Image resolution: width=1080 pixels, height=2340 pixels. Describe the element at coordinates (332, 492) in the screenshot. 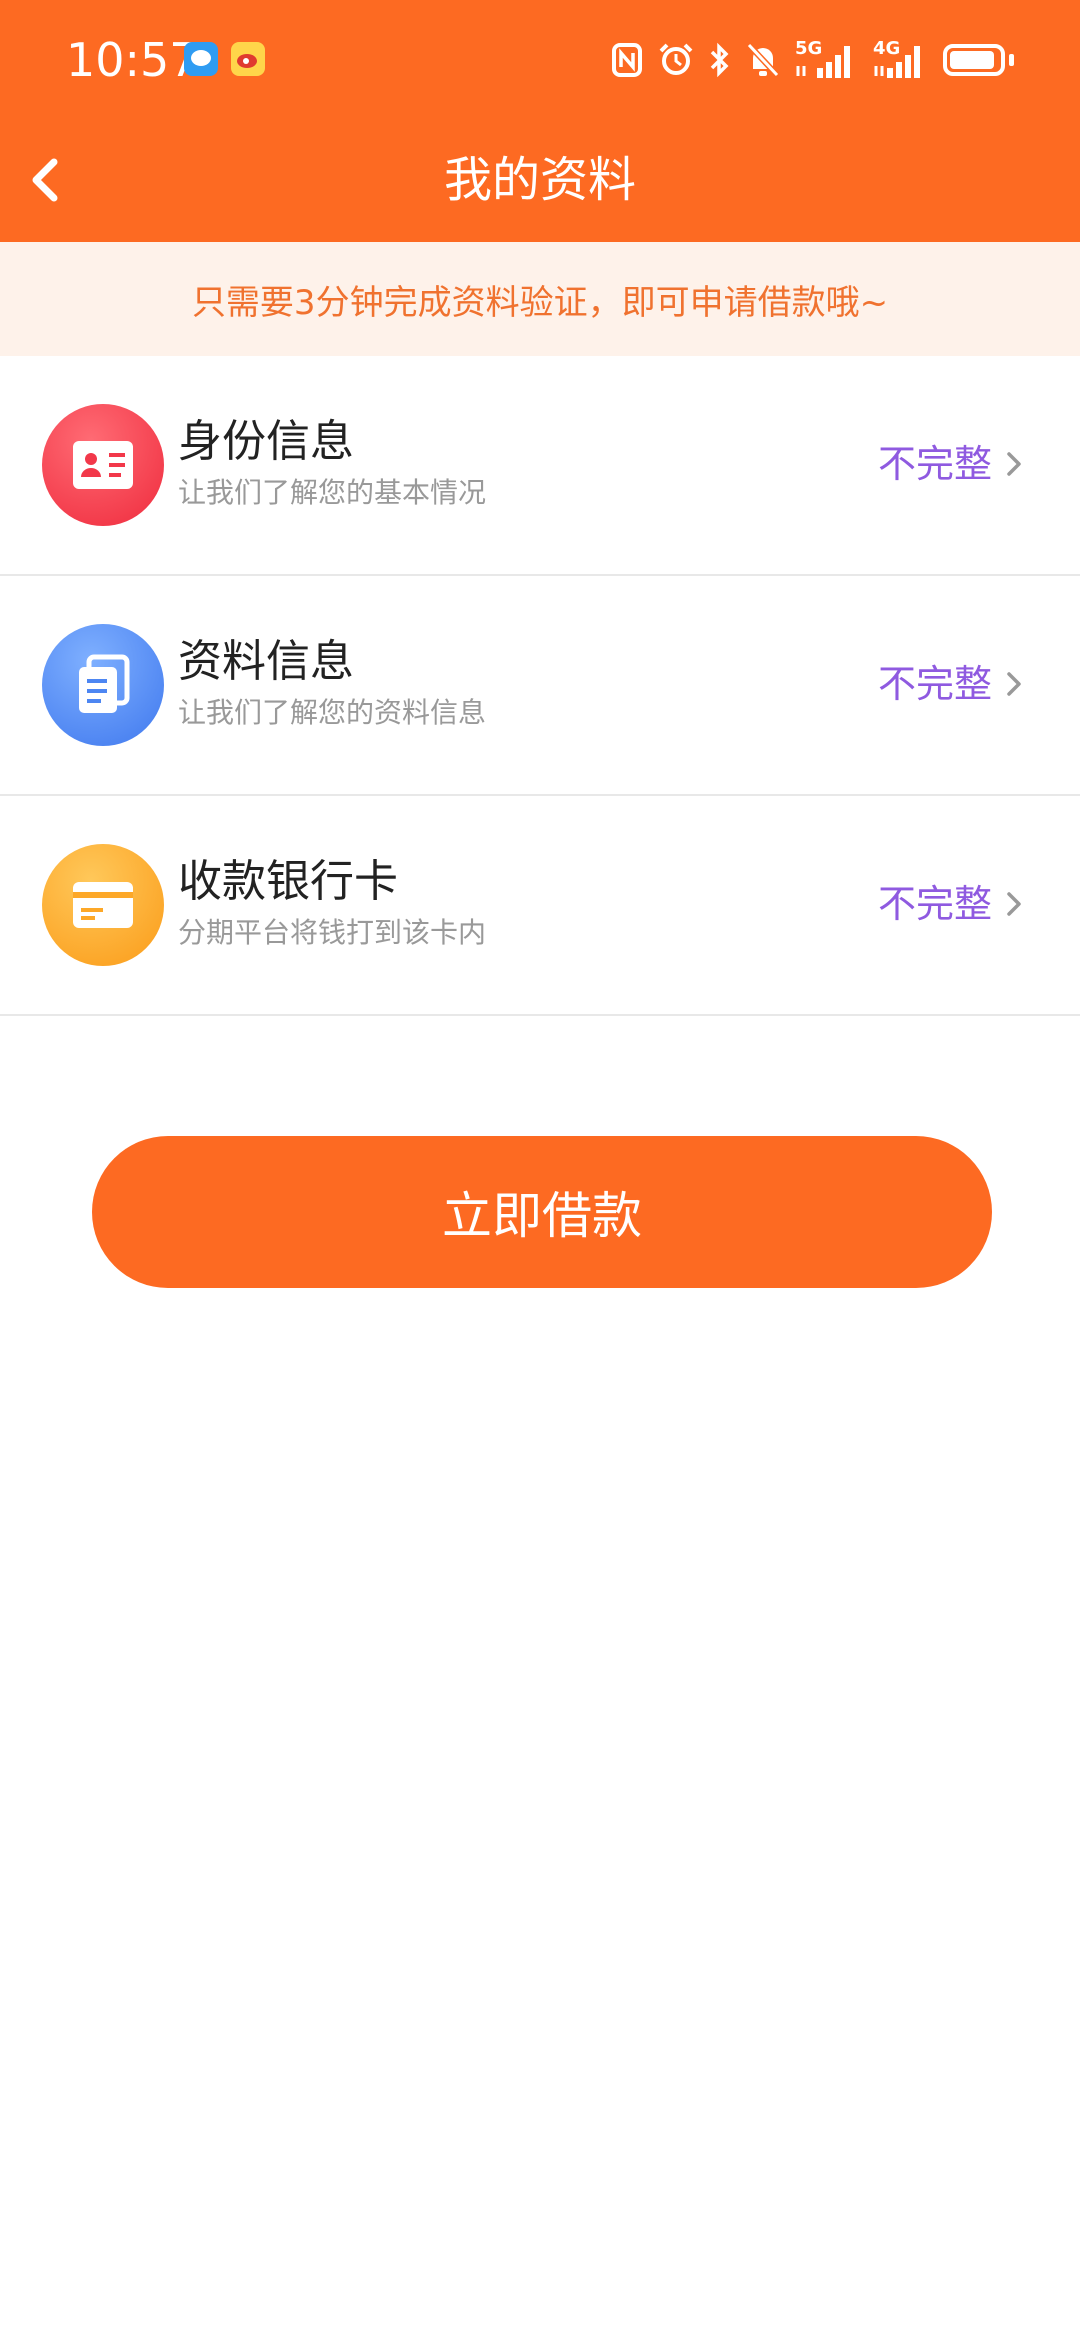

I see `item-subtitle: 让我们了解您的基本情况` at that location.